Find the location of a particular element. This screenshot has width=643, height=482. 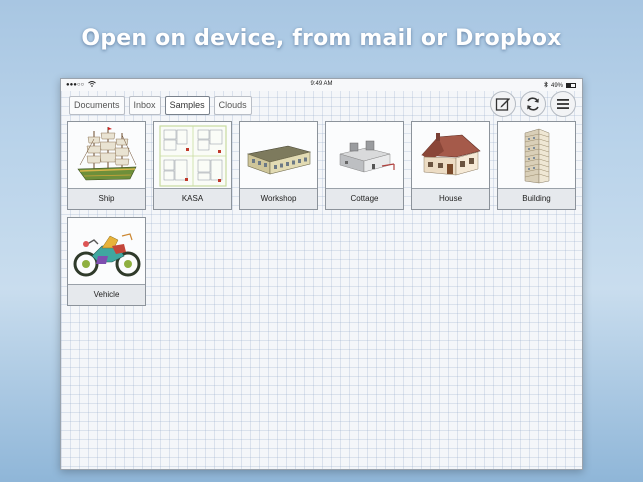

toolbar is located at coordinates (533, 104).